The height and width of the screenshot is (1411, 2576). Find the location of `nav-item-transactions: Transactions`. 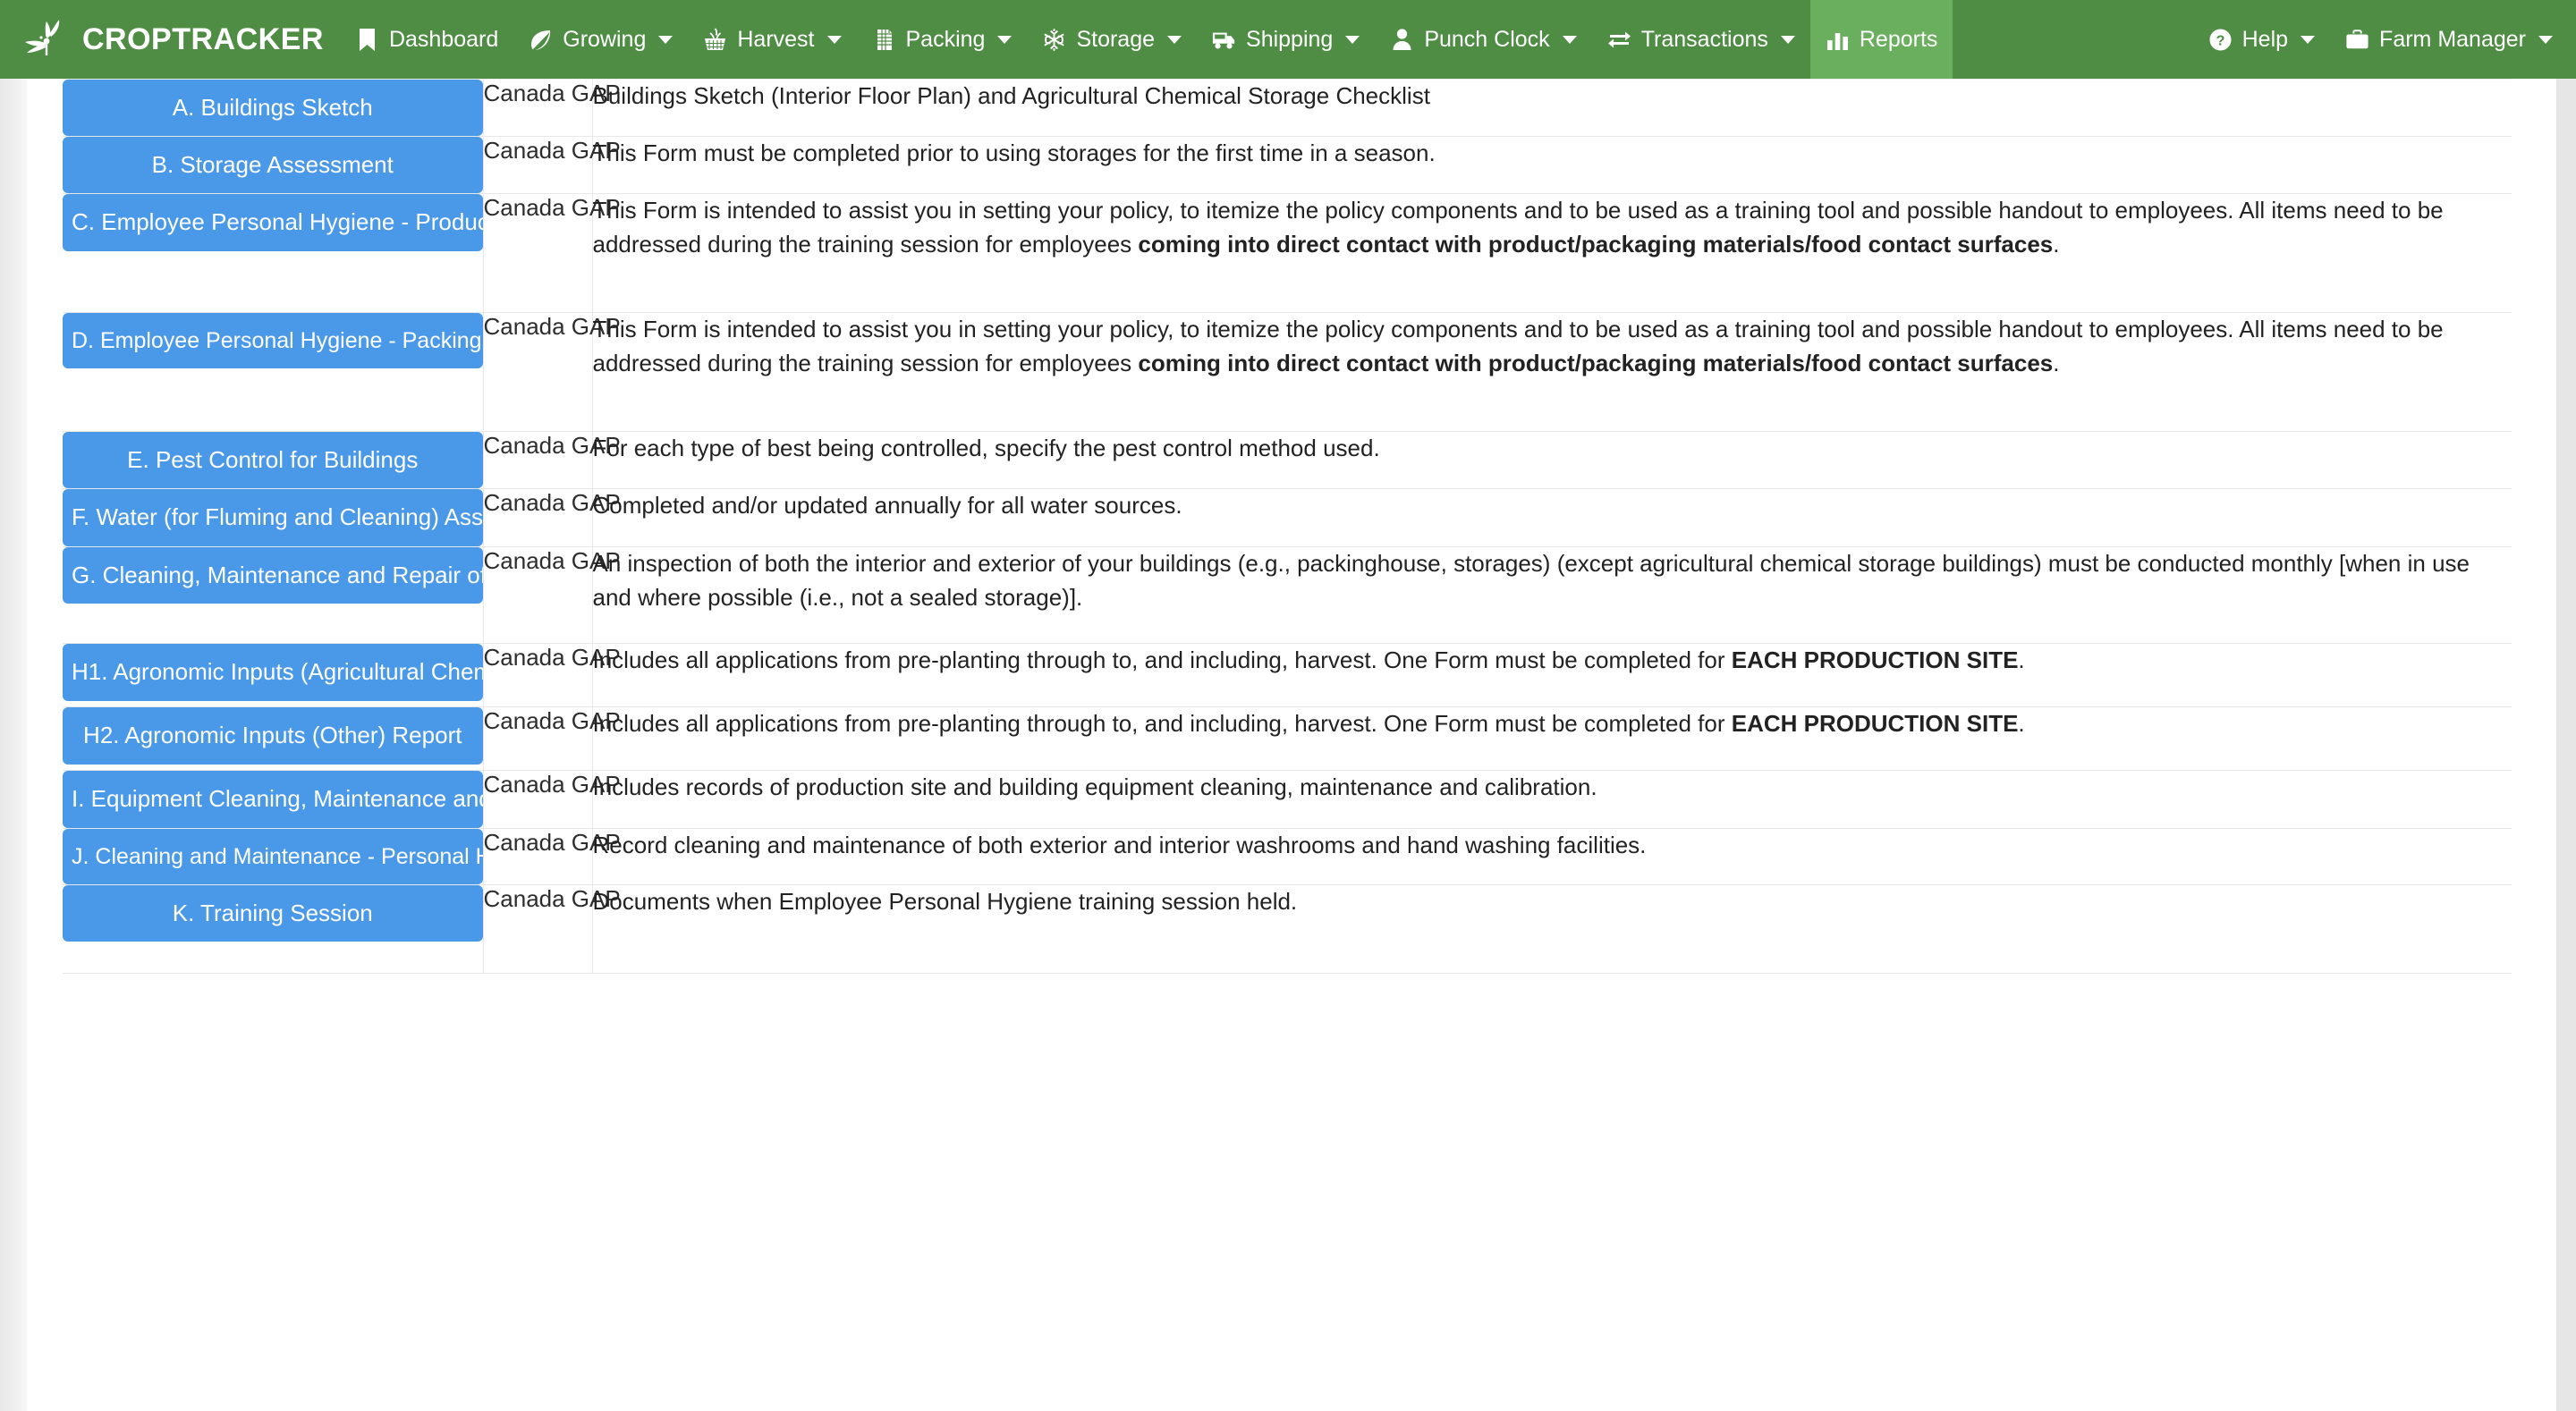

nav-item-transactions: Transactions is located at coordinates (1701, 39).